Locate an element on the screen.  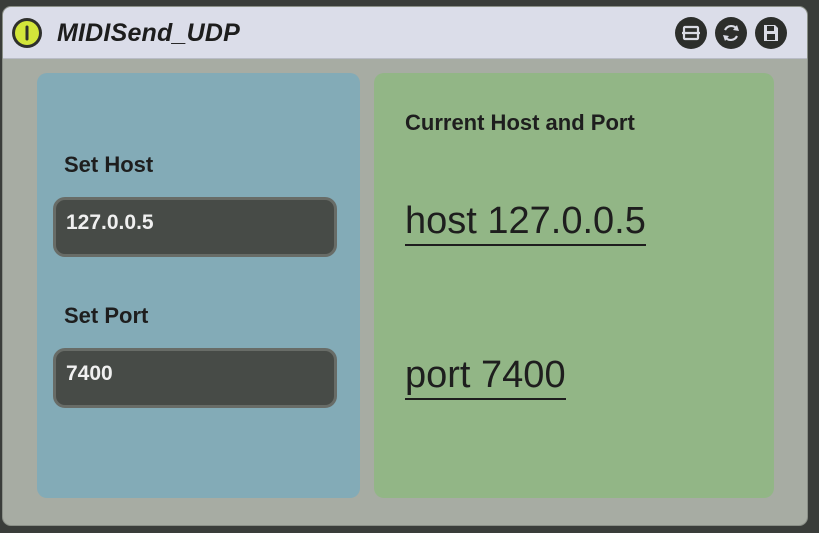
save-icon is located at coordinates (771, 33).